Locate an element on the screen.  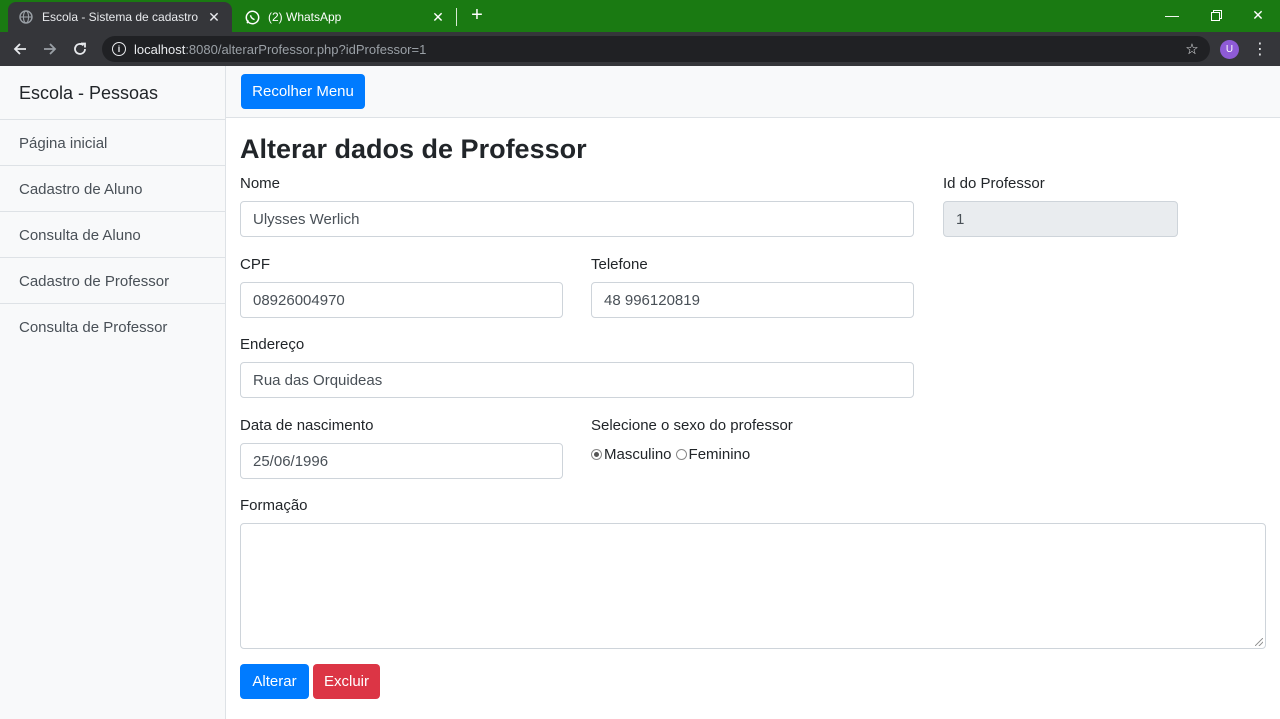
sexo-radio-group: Masculino Feminino is located at coordinates (672, 454).